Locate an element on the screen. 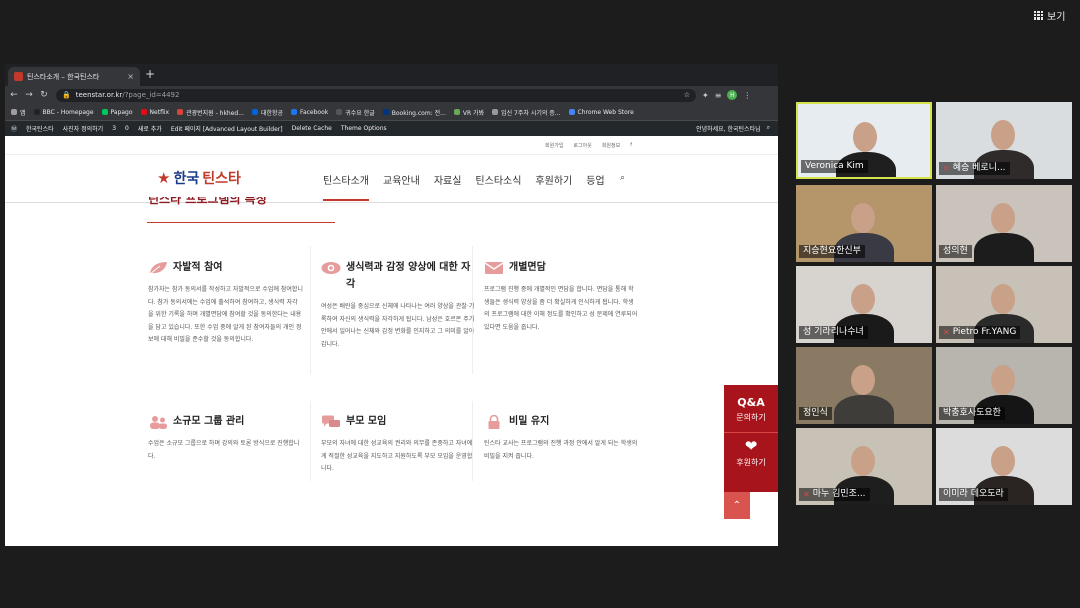  bookmark-label: BBC - Homepage is located at coordinates (68, 112).